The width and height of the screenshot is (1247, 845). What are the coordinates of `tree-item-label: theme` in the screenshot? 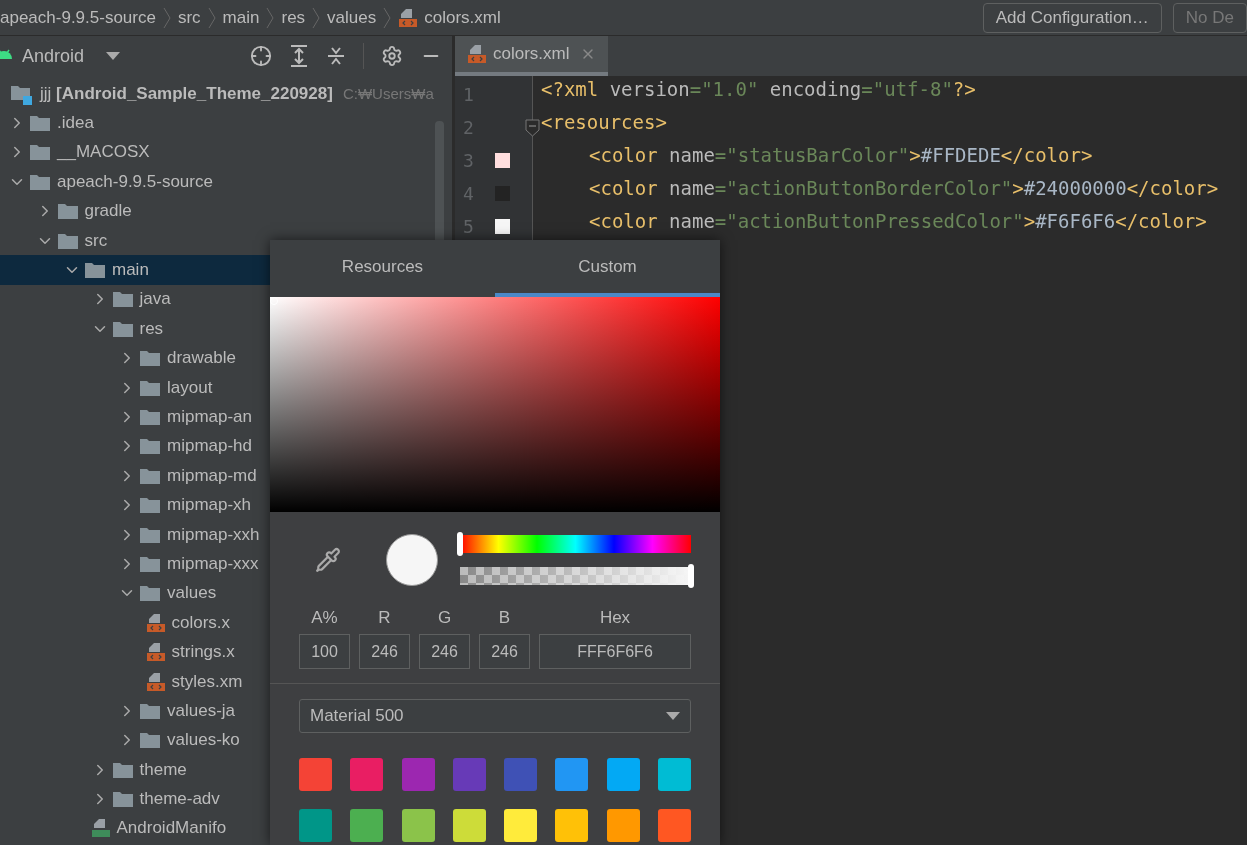 It's located at (163, 769).